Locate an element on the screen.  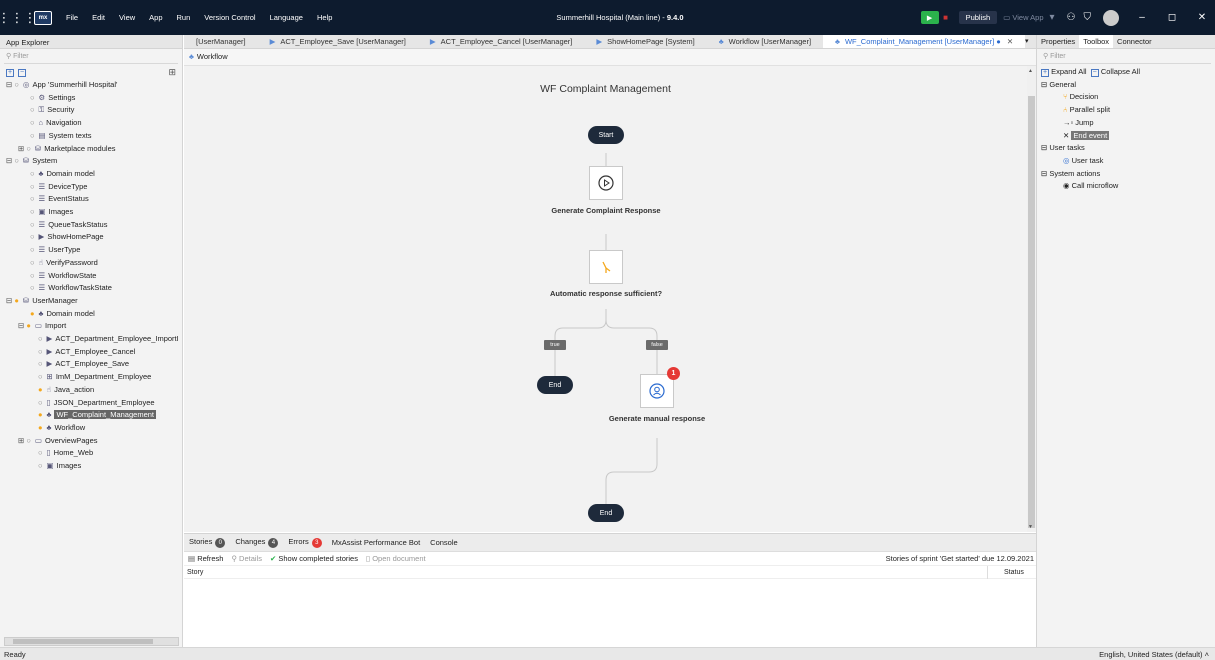
expand-all-icon: + is located at coordinates (10, 72).